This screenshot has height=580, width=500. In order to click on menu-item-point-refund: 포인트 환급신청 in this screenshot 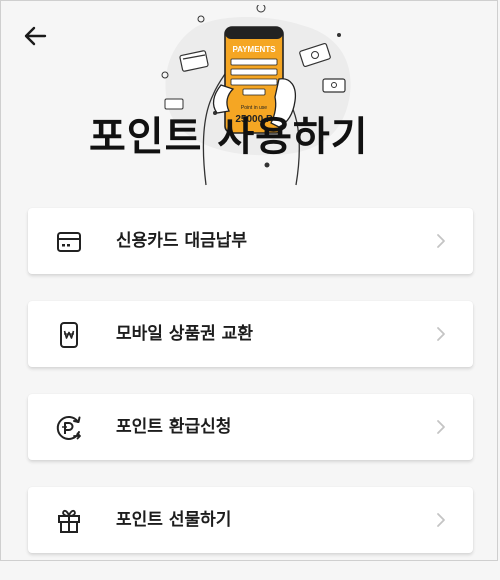, I will do `click(250, 427)`.